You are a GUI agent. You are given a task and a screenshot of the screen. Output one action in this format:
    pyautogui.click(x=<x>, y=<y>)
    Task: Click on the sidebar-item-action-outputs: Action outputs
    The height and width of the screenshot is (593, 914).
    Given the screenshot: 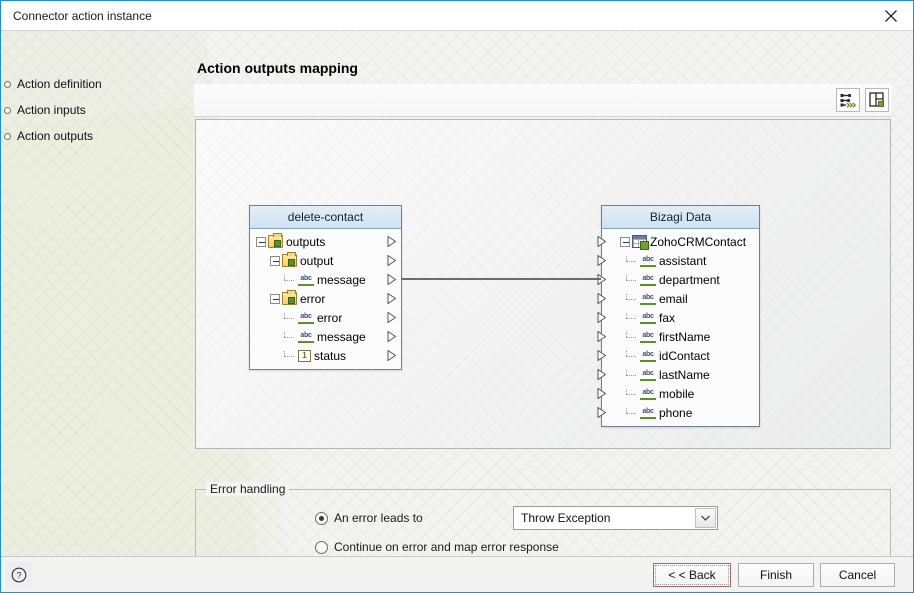 What is the action you would take?
    pyautogui.click(x=96, y=136)
    